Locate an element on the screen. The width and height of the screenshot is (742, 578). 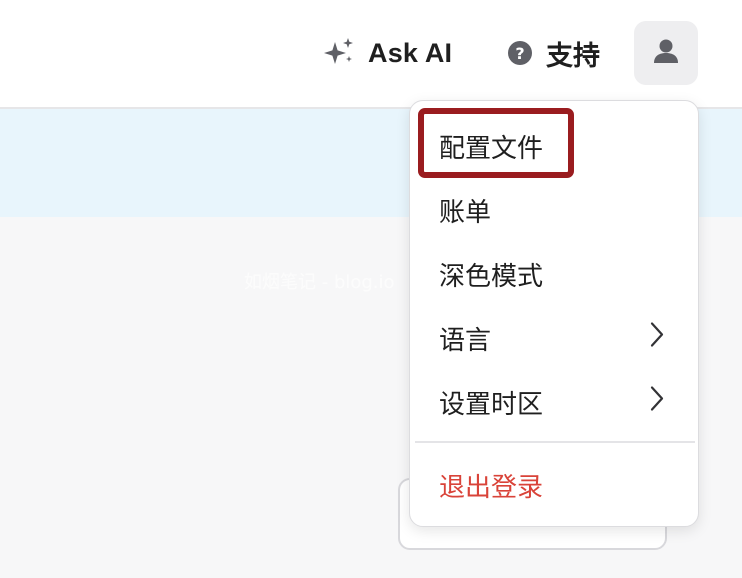
menu-item-logout: 退出登录 is located at coordinates (554, 485).